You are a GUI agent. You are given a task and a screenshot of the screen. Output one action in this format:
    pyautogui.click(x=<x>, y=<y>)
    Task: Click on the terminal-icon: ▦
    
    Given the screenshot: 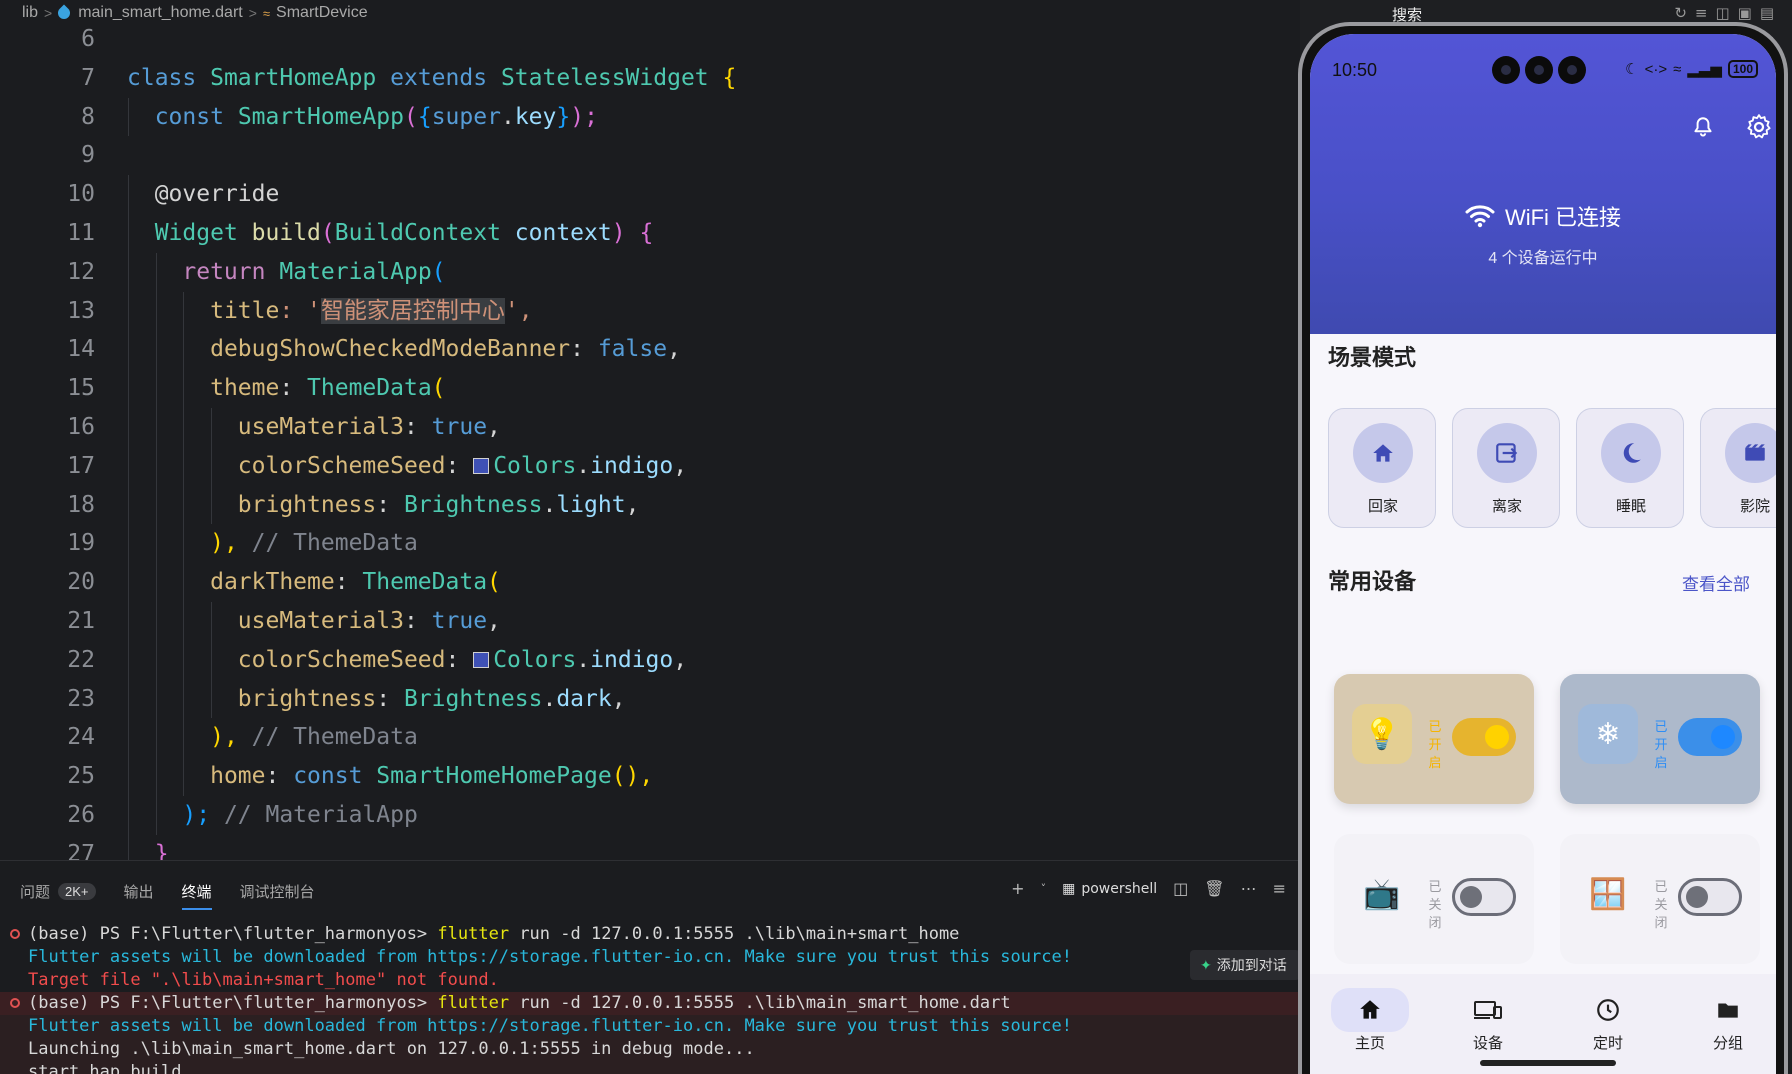 What is the action you would take?
    pyautogui.click(x=1069, y=888)
    